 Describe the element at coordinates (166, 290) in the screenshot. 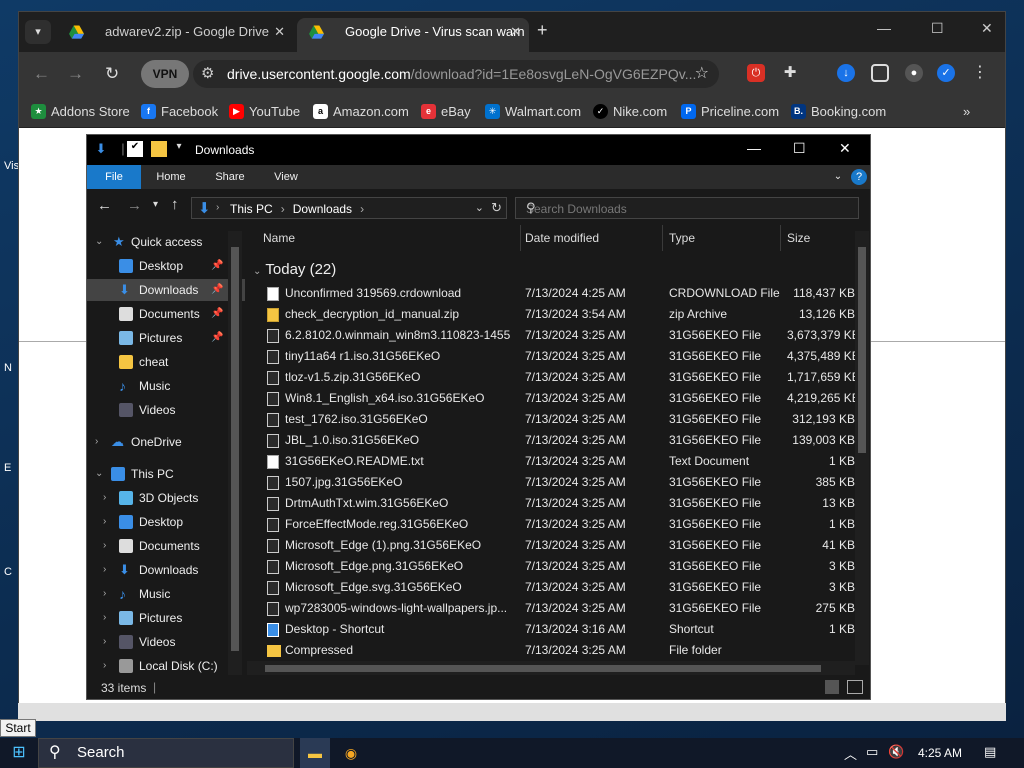

I see `nav-downloads: ⬇ Downloads 📌` at that location.